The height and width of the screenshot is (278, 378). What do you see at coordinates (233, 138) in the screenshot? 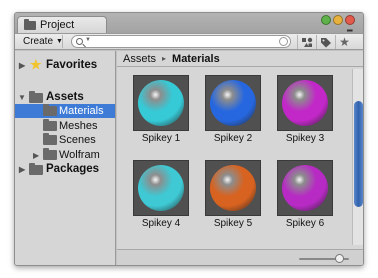
I see `asset-name: Spikey 2` at bounding box center [233, 138].